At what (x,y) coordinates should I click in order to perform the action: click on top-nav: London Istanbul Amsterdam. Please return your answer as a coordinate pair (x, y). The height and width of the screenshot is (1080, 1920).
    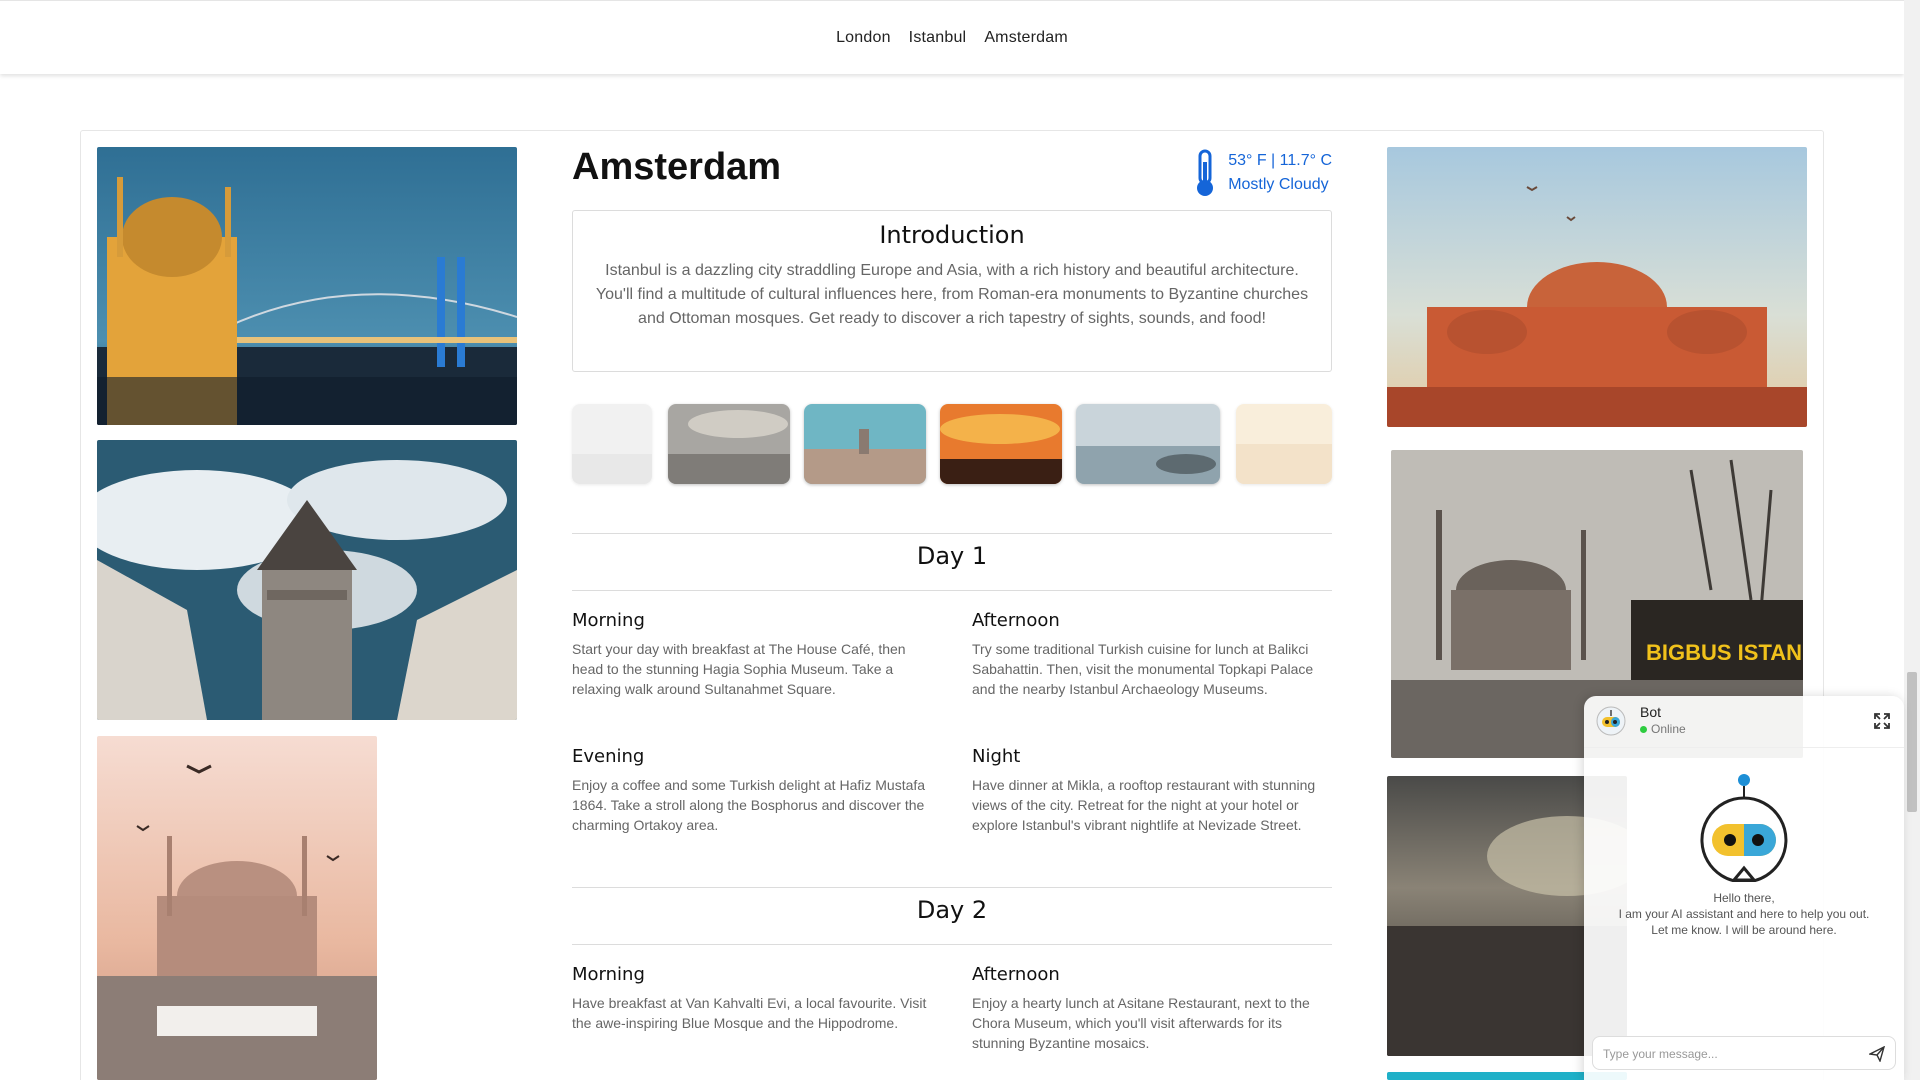
    Looking at the image, I should click on (952, 37).